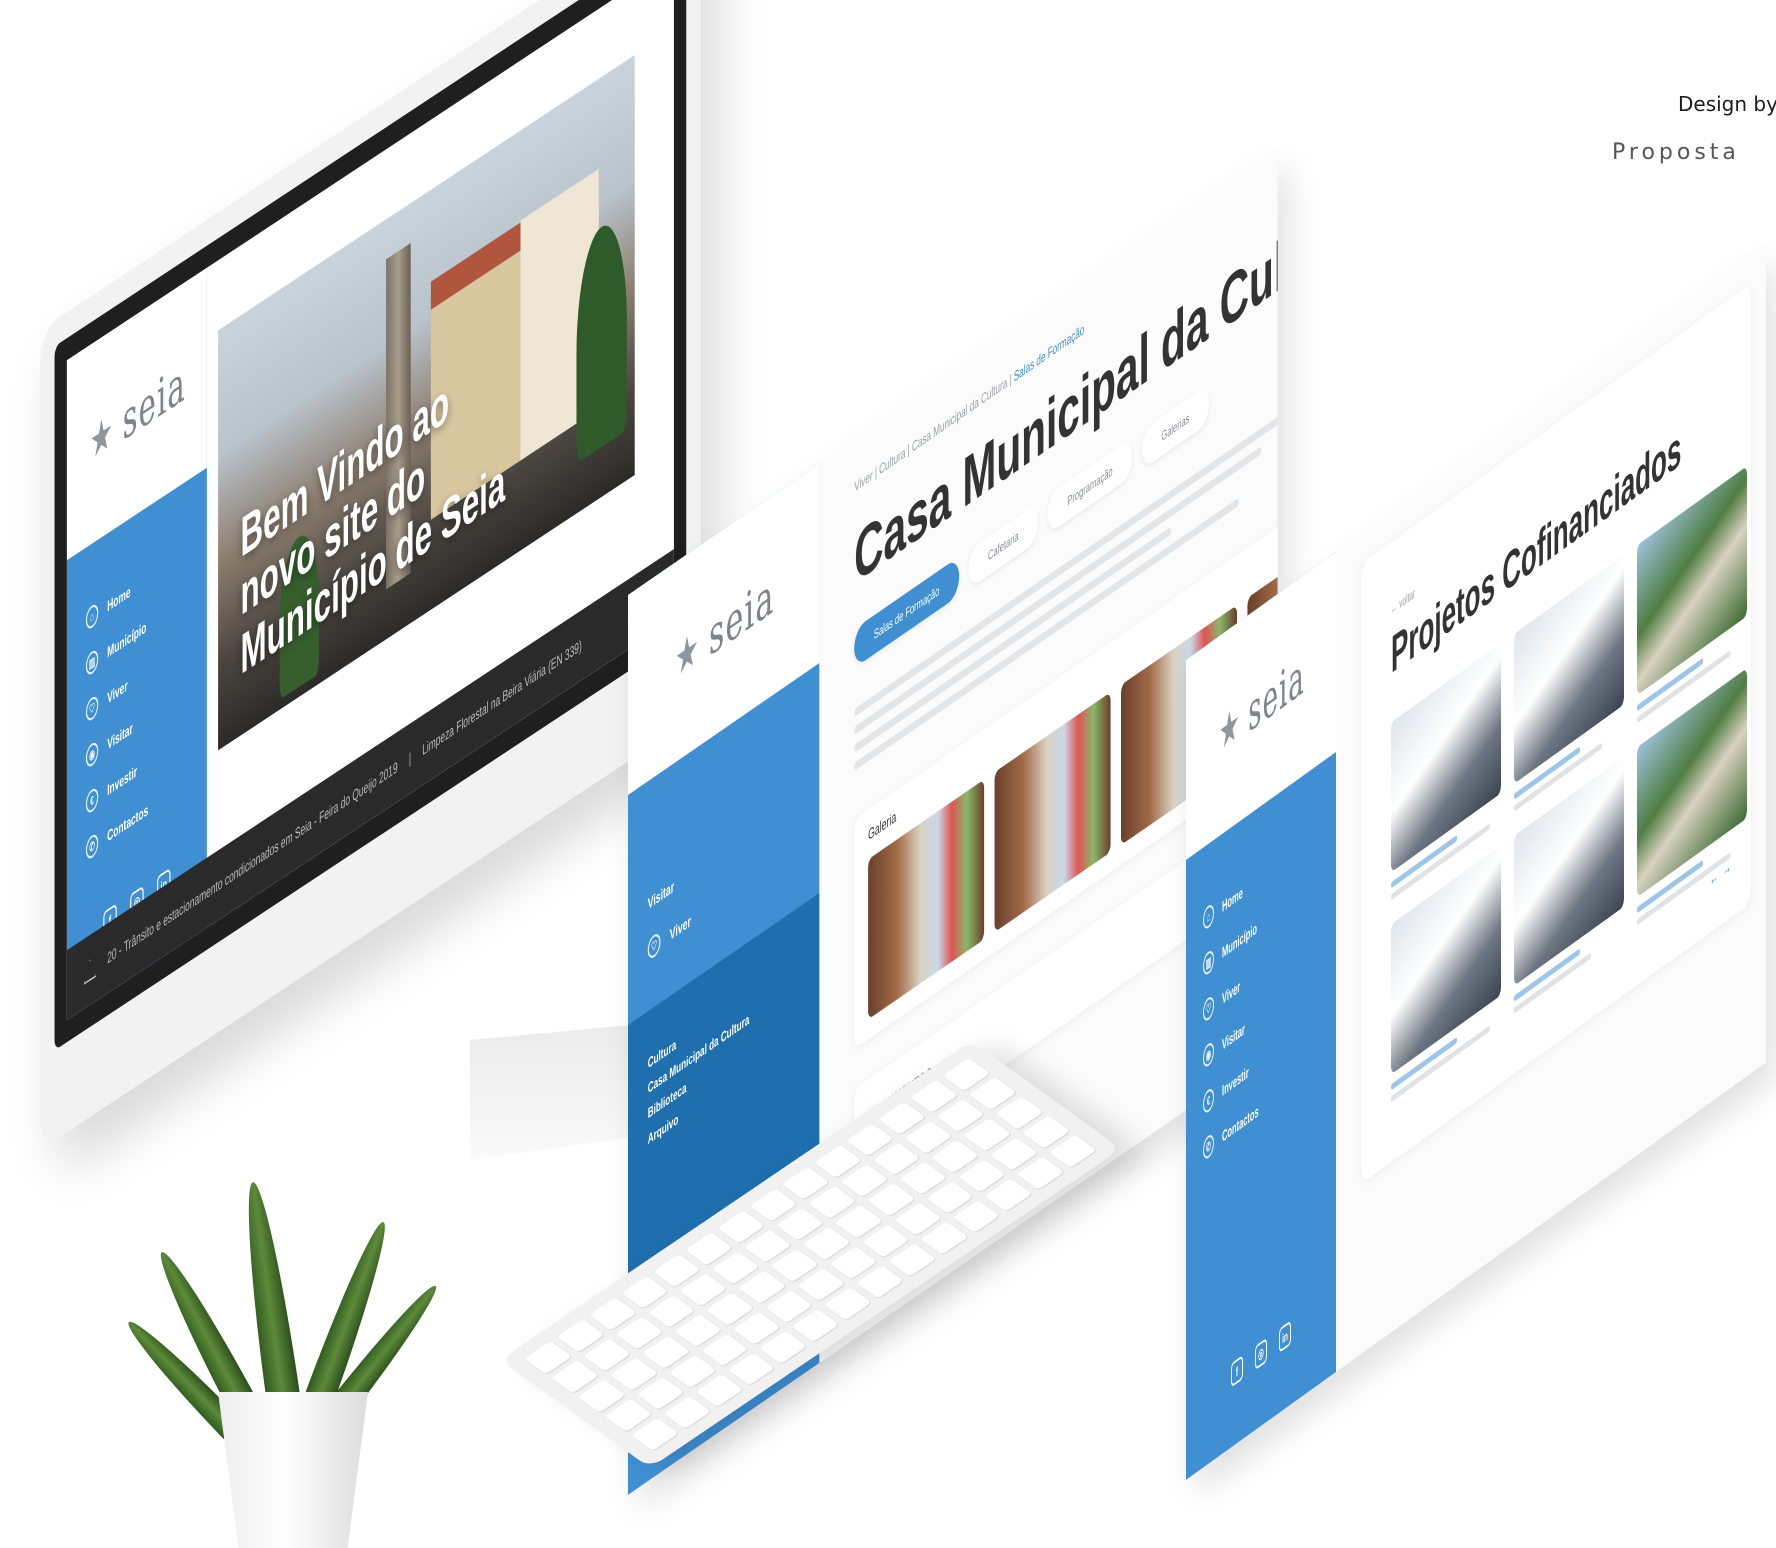 The width and height of the screenshot is (1776, 1548). What do you see at coordinates (1727, 870) in the screenshot?
I see `arrow-right-icon: →` at bounding box center [1727, 870].